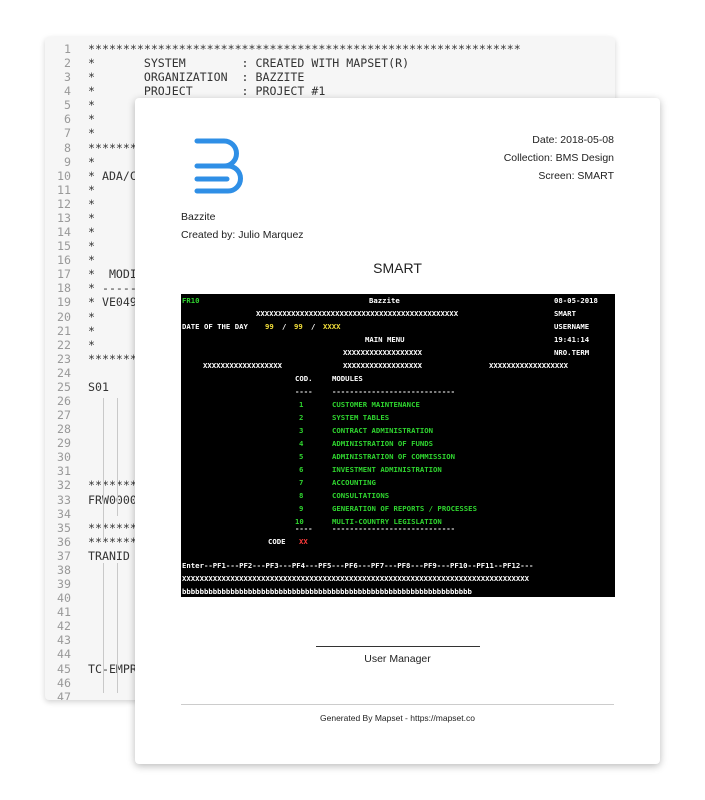  What do you see at coordinates (397, 718) in the screenshot?
I see `page-footer: Generated By Mapset - https://mapset.co` at bounding box center [397, 718].